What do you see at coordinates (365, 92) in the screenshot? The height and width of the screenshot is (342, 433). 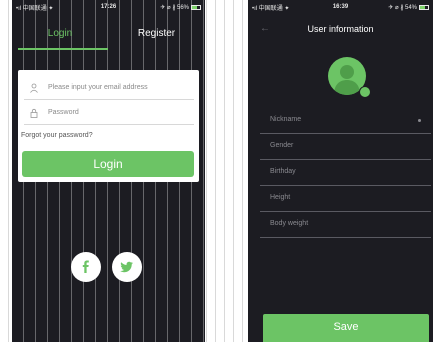 I see `avatar-edit-badge` at bounding box center [365, 92].